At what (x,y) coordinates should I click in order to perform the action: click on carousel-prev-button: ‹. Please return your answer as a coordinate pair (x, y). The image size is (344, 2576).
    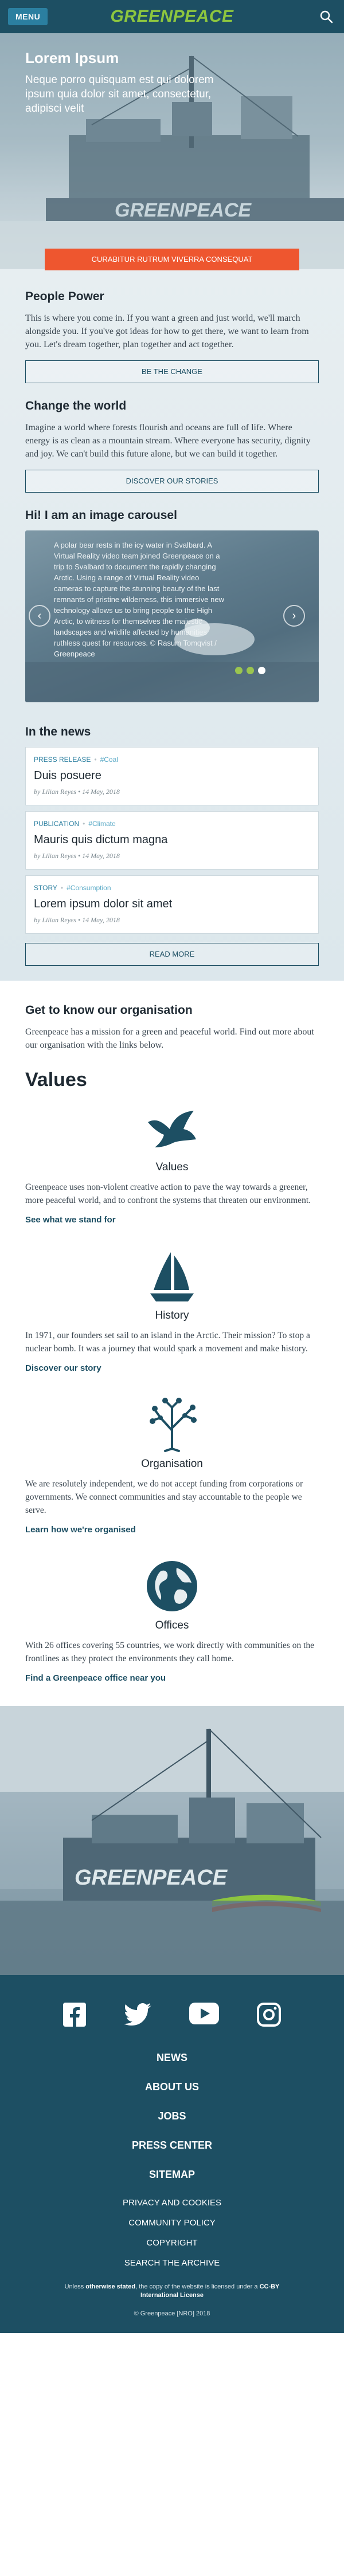
    Looking at the image, I should click on (39, 616).